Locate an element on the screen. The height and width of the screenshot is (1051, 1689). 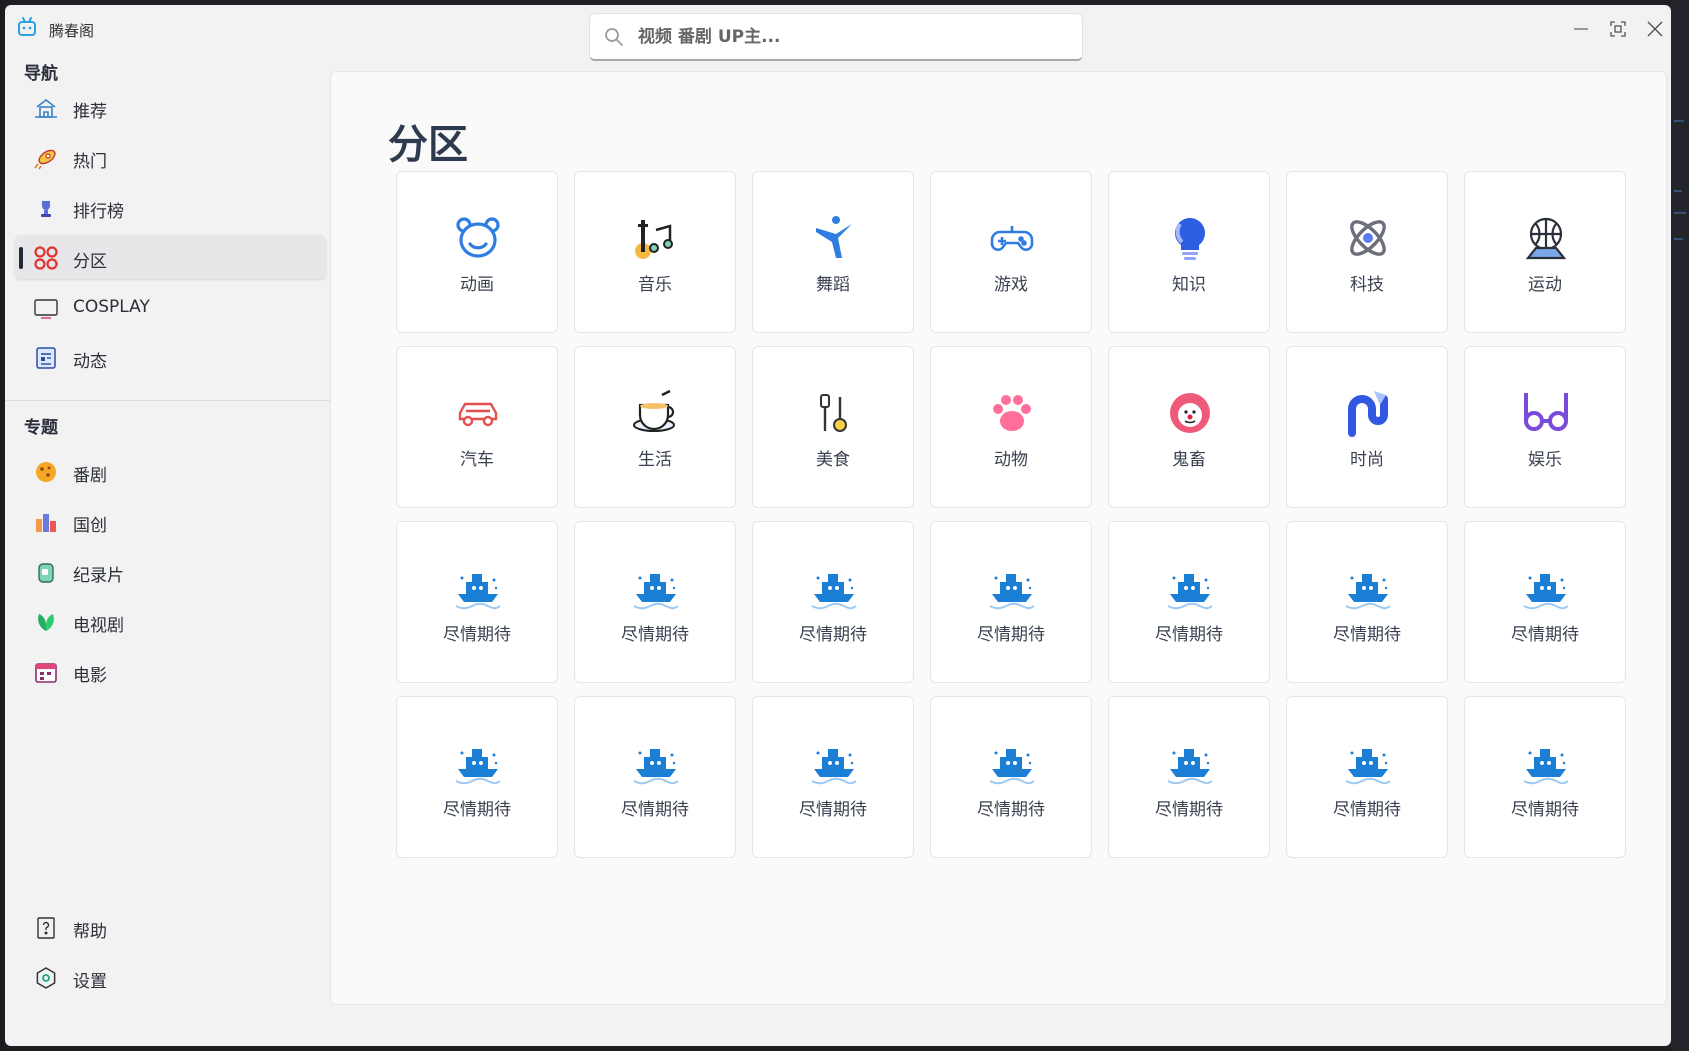
sidebar-item-feed: 动态 is located at coordinates (170, 357).